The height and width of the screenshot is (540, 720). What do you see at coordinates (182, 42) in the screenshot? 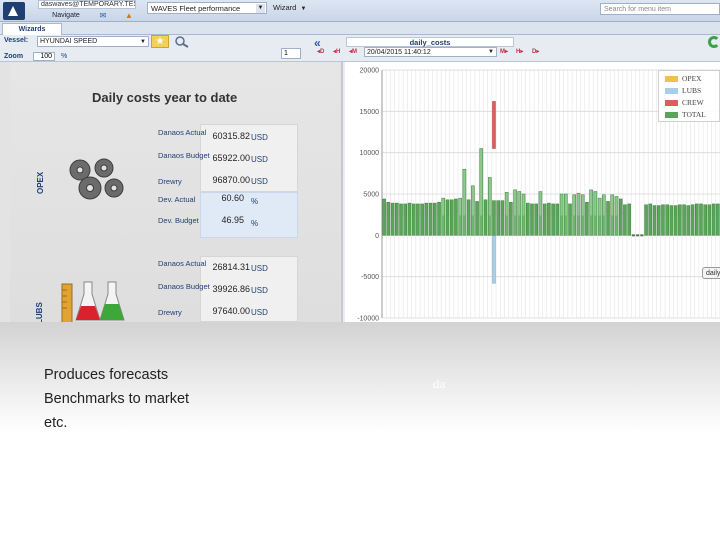
I see `magnifier-icon` at bounding box center [182, 42].